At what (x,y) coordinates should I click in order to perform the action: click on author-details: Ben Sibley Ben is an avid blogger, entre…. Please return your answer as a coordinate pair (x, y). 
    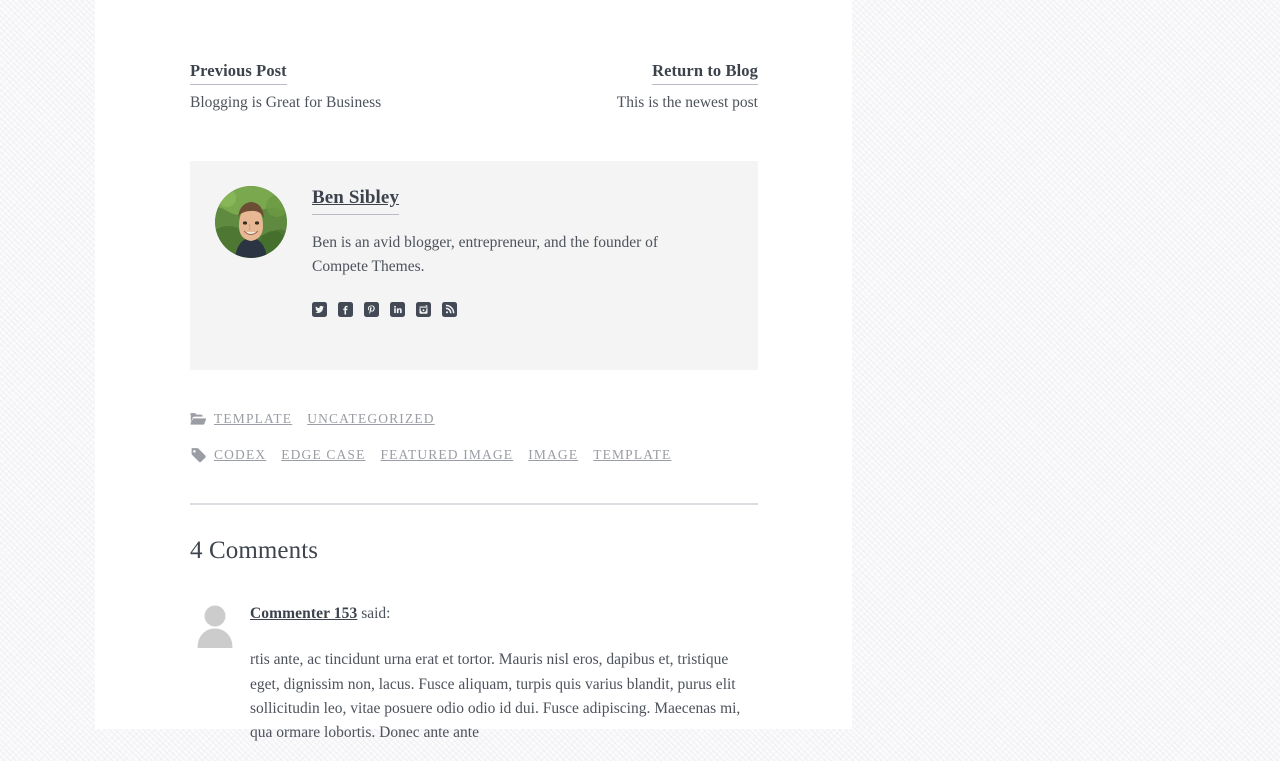
    Looking at the image, I should click on (524, 251).